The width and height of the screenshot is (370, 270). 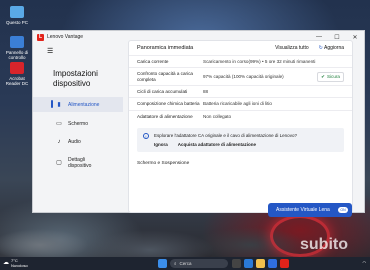 I want to click on sidebar-item-label: Schermo, so click(x=78, y=123).